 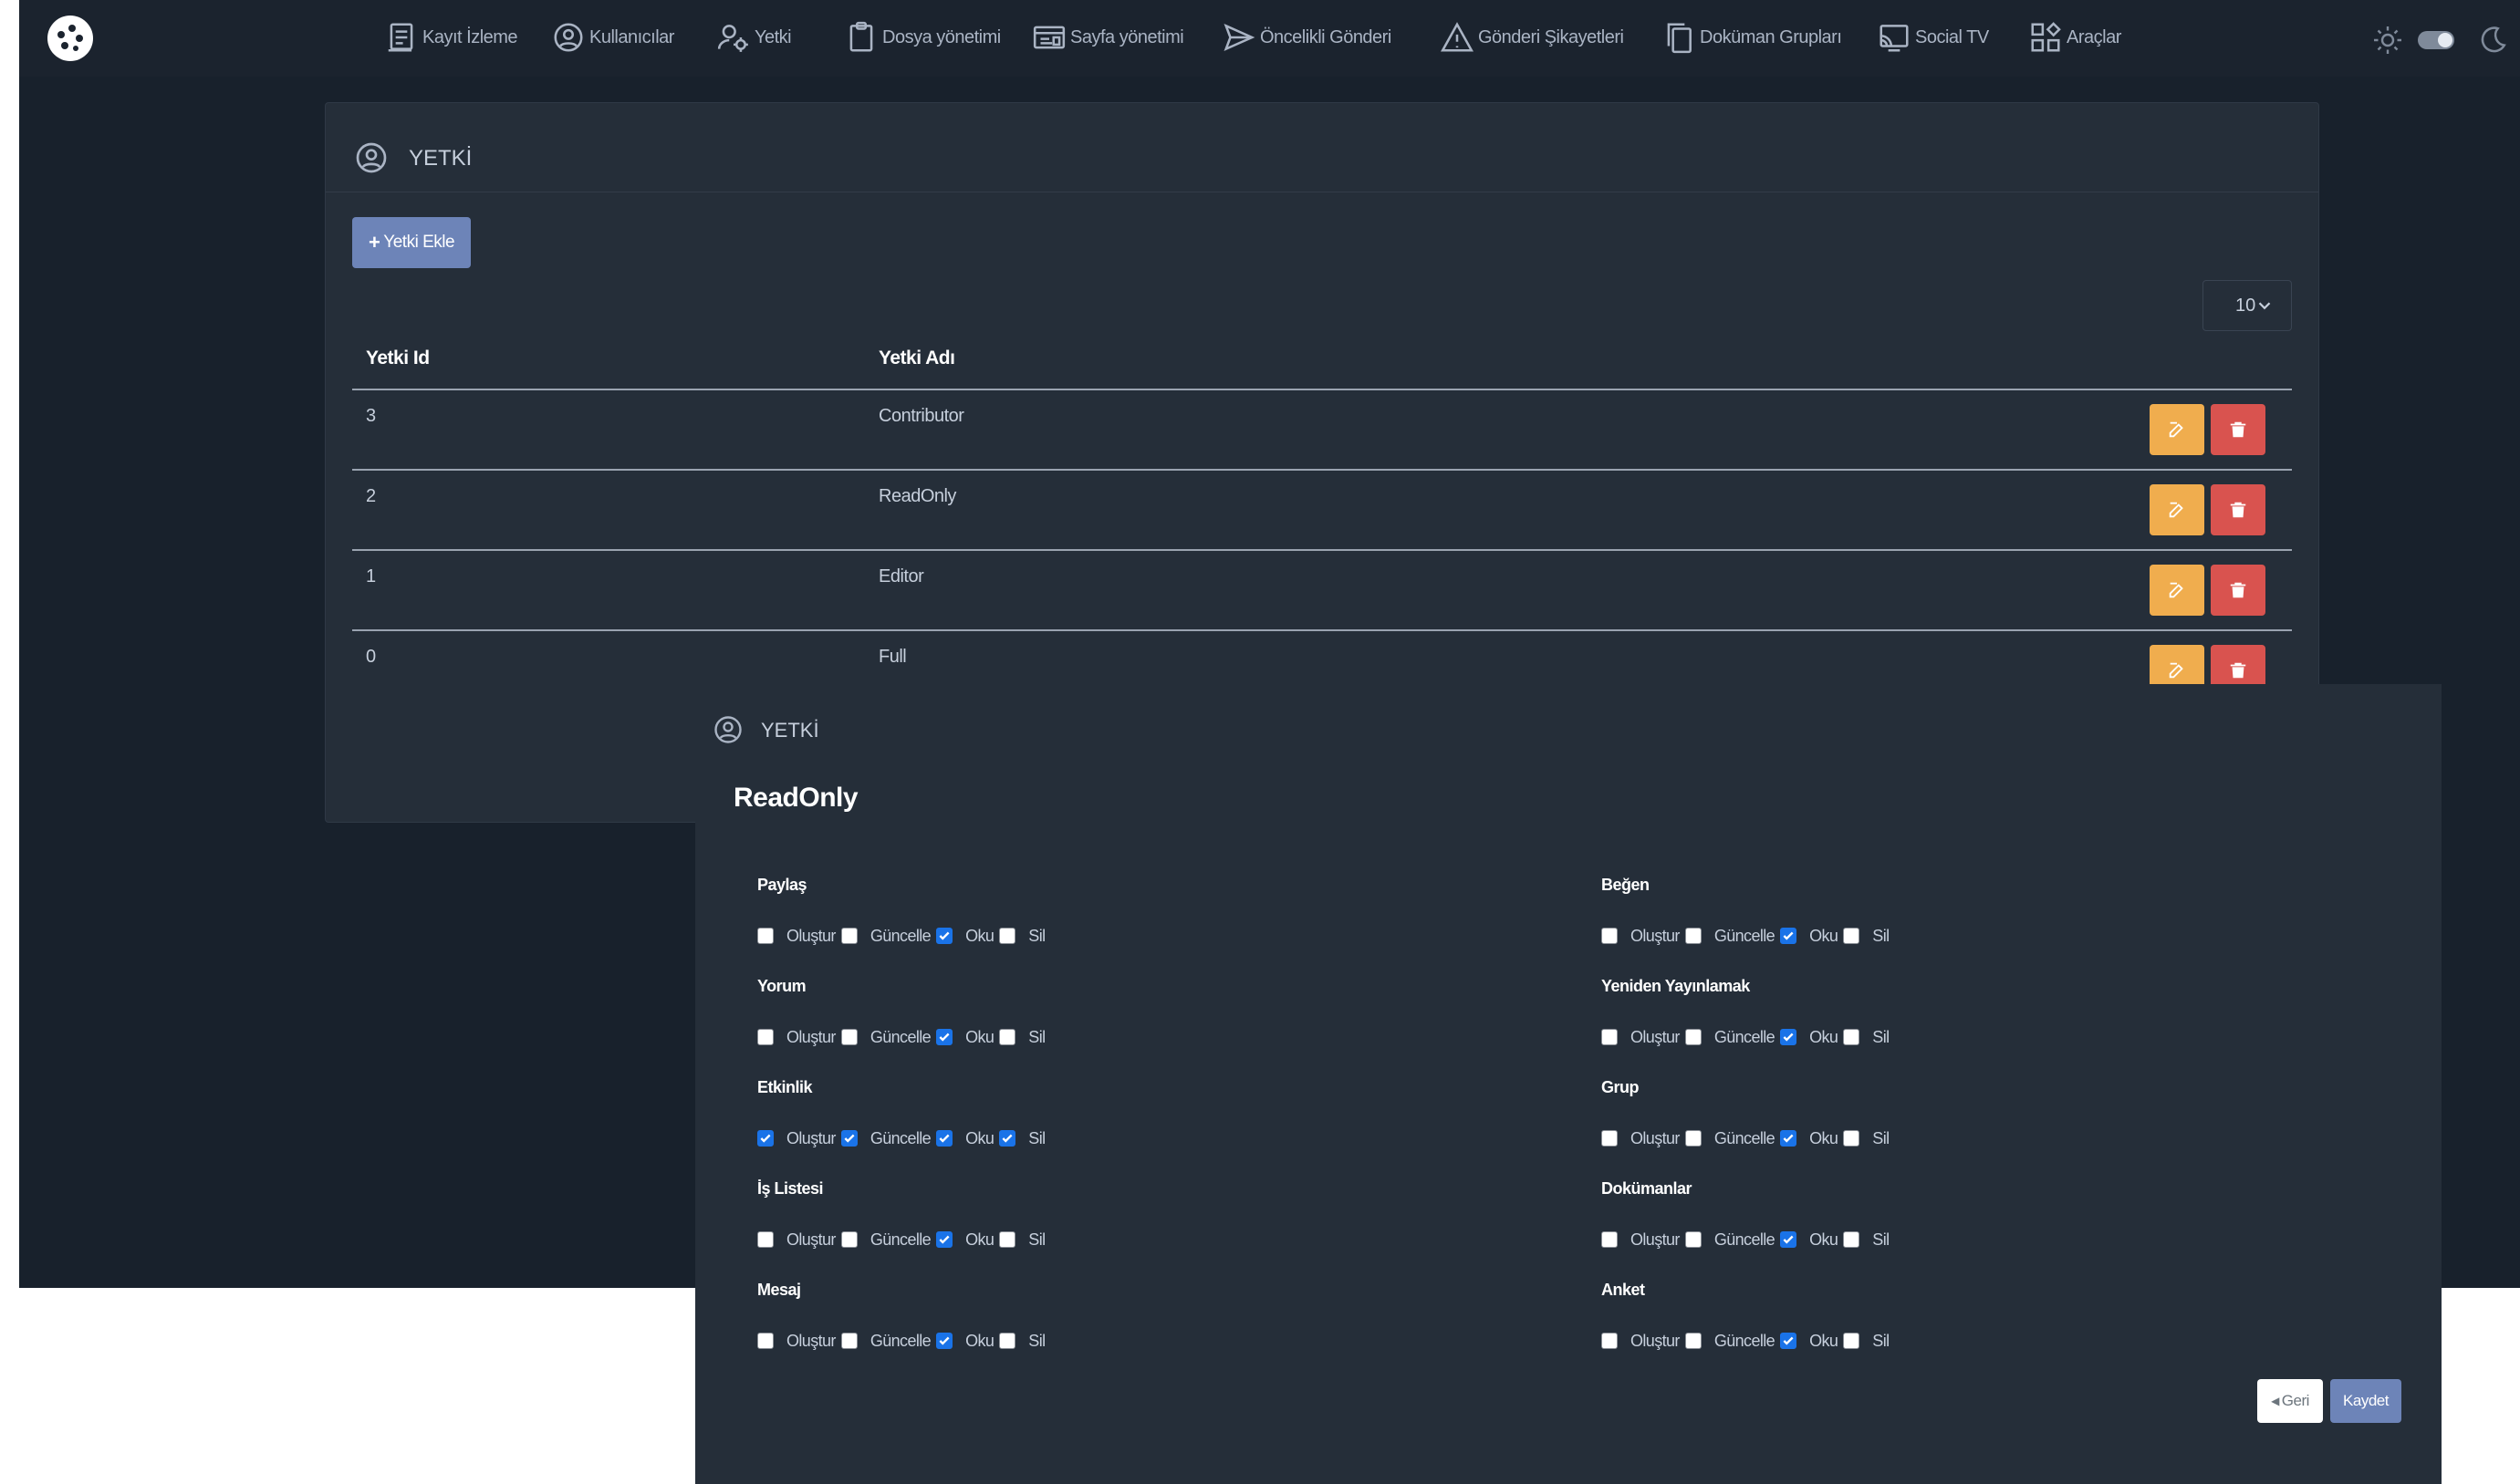 I want to click on nav-kayit-izleme: Kayıt İzleme, so click(x=451, y=37).